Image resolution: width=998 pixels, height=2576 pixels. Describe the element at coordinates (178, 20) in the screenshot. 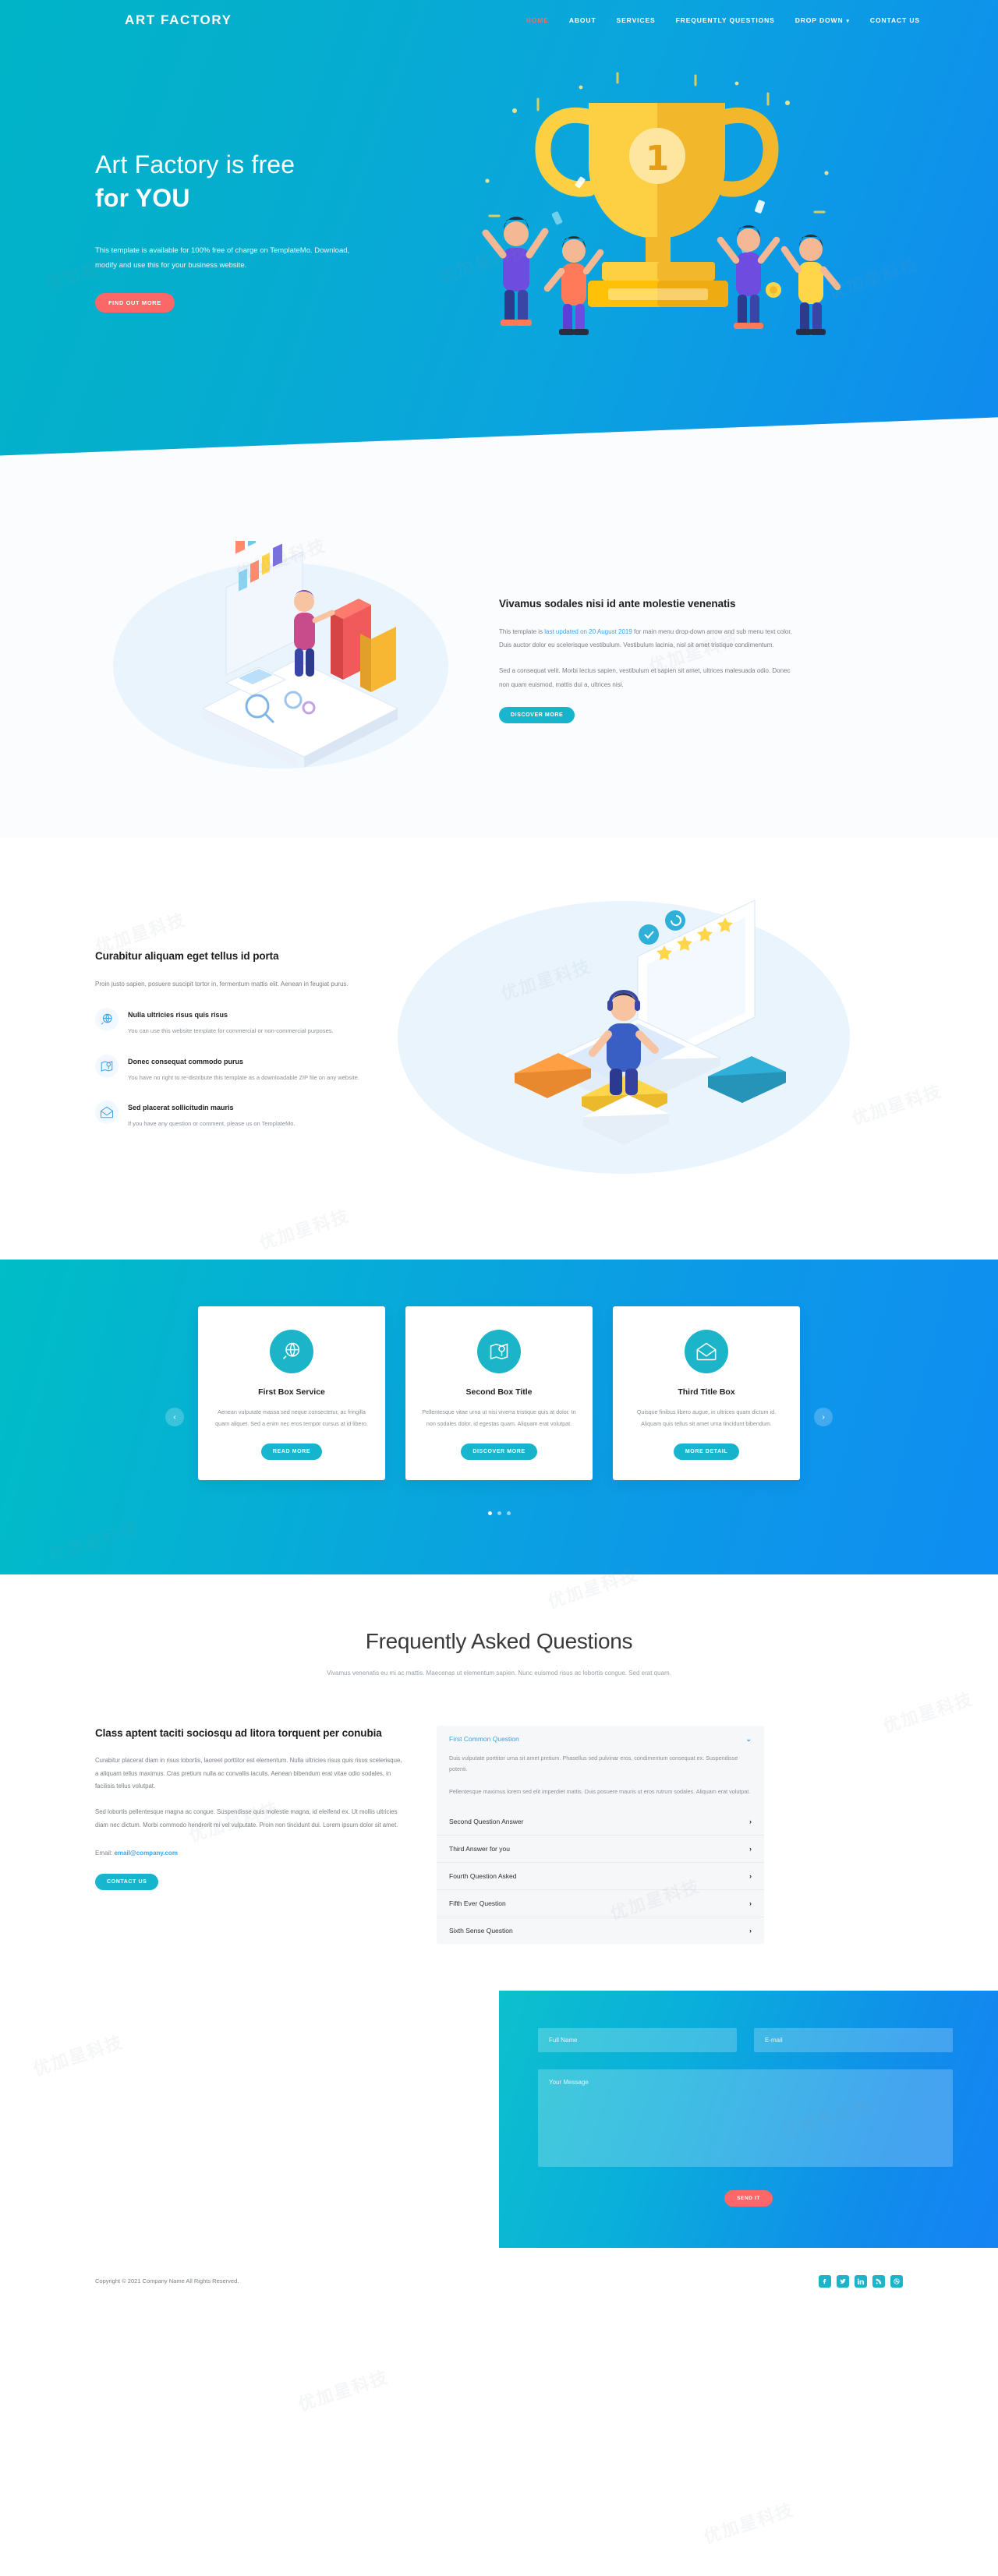

I see `site-logo: ART FACTORY` at that location.